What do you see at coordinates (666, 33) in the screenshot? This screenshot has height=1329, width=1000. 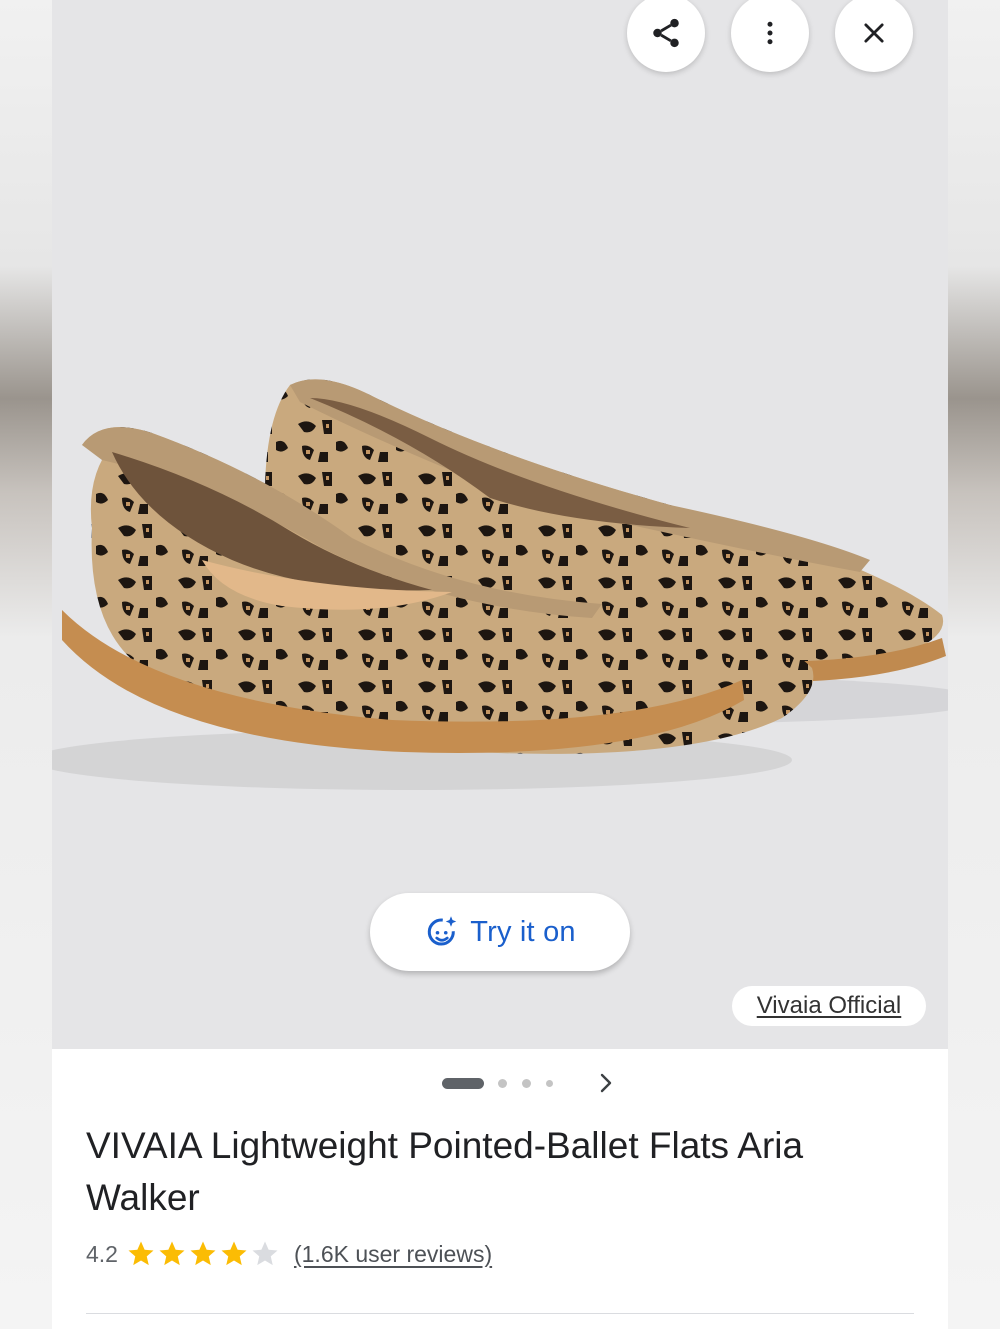 I see `share-icon` at bounding box center [666, 33].